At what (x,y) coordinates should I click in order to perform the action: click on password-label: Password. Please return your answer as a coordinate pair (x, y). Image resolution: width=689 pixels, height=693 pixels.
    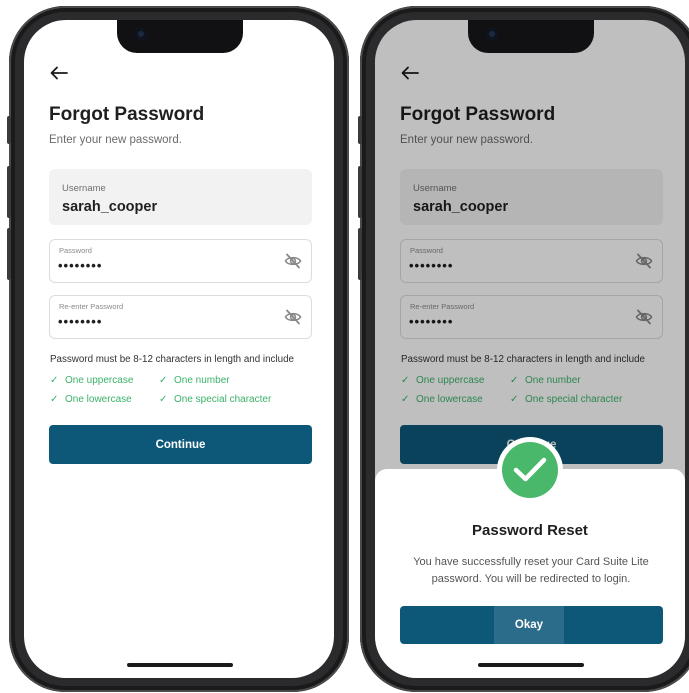
    Looking at the image, I should click on (75, 250).